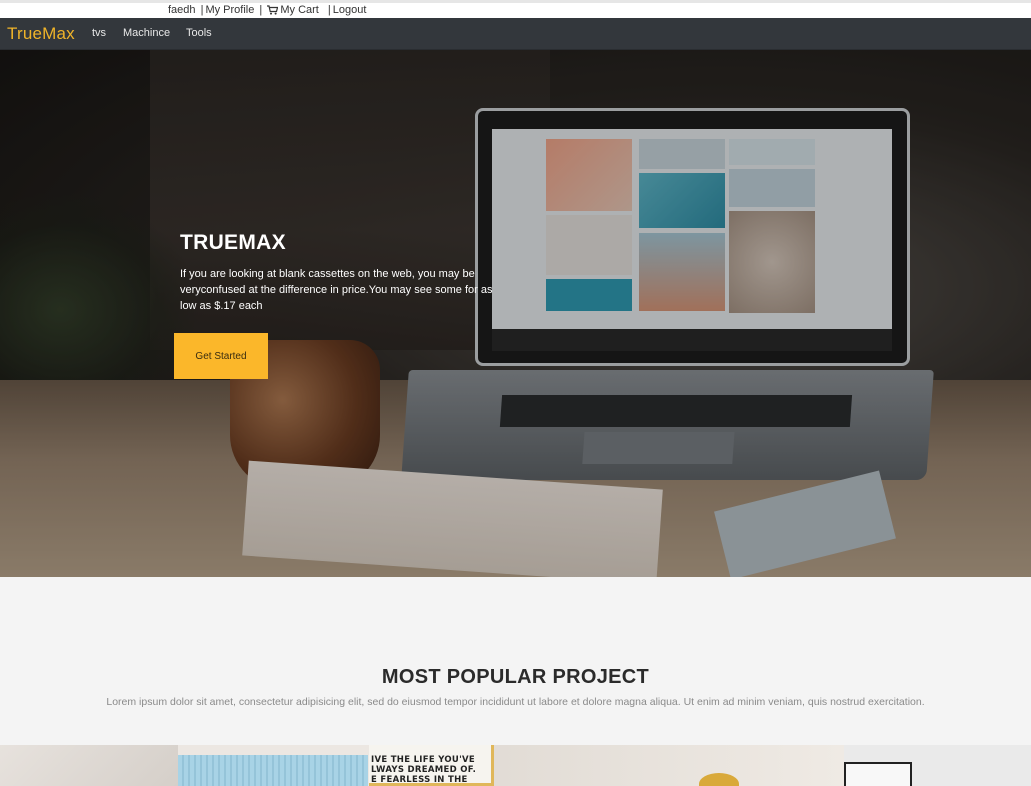 This screenshot has width=1031, height=786. Describe the element at coordinates (229, 10) in the screenshot. I see `my-profile-link: My Profile` at that location.